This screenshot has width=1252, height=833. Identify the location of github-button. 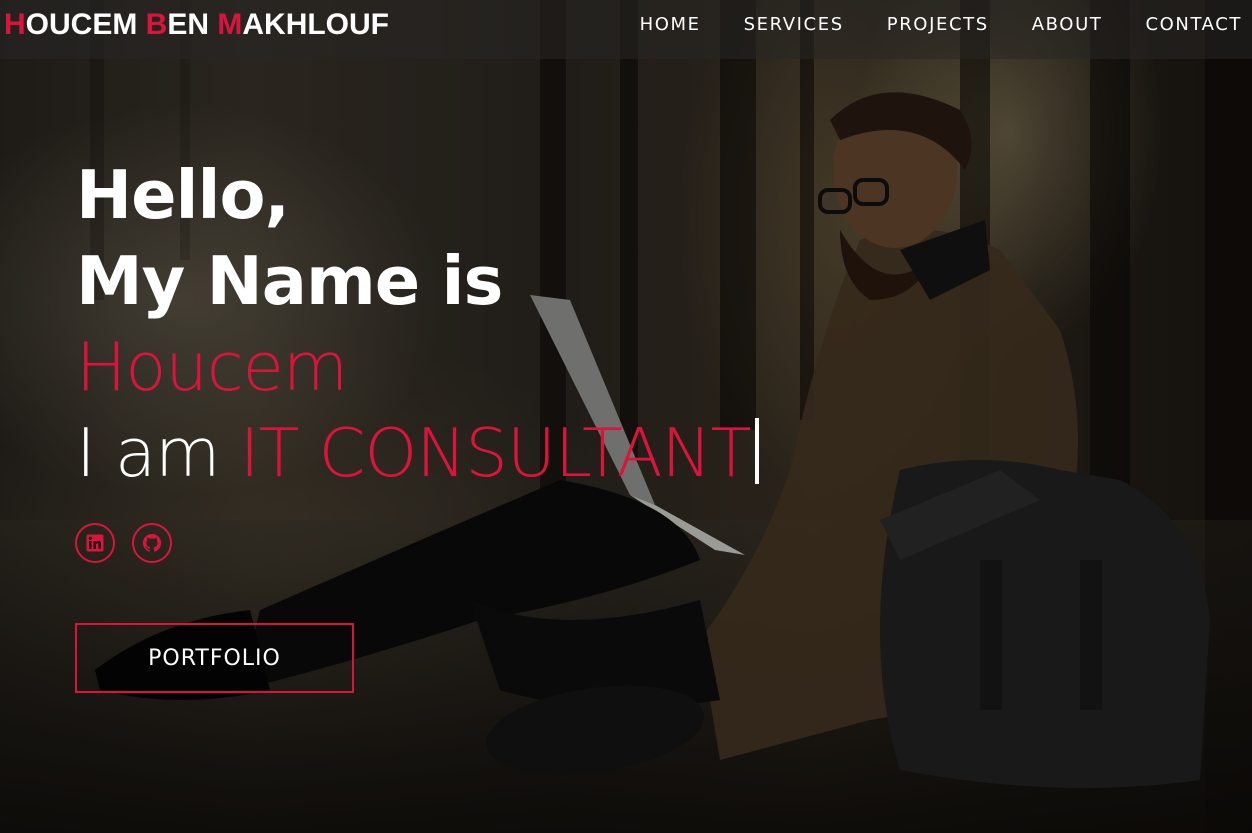
(152, 543).